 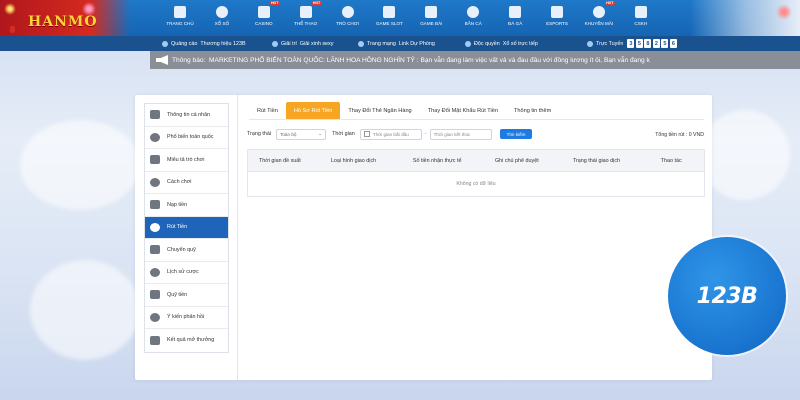 What do you see at coordinates (361, 43) in the screenshot?
I see `globe-icon` at bounding box center [361, 43].